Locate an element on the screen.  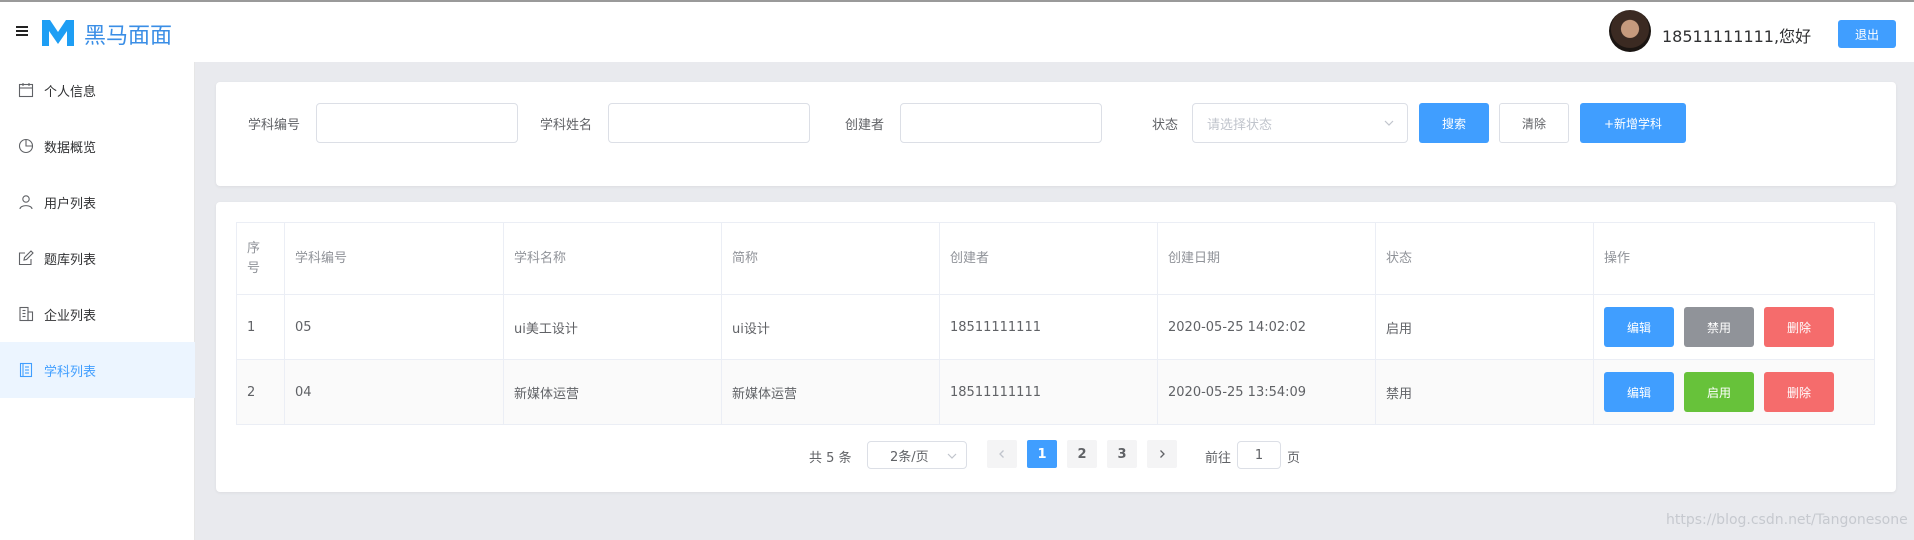
user-icon is located at coordinates (26, 202).